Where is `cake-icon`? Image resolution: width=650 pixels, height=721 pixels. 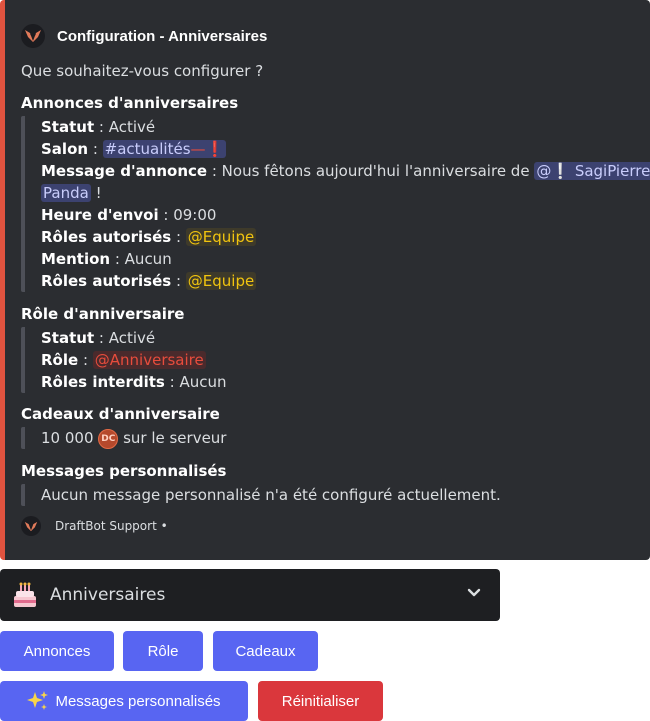 cake-icon is located at coordinates (25, 594).